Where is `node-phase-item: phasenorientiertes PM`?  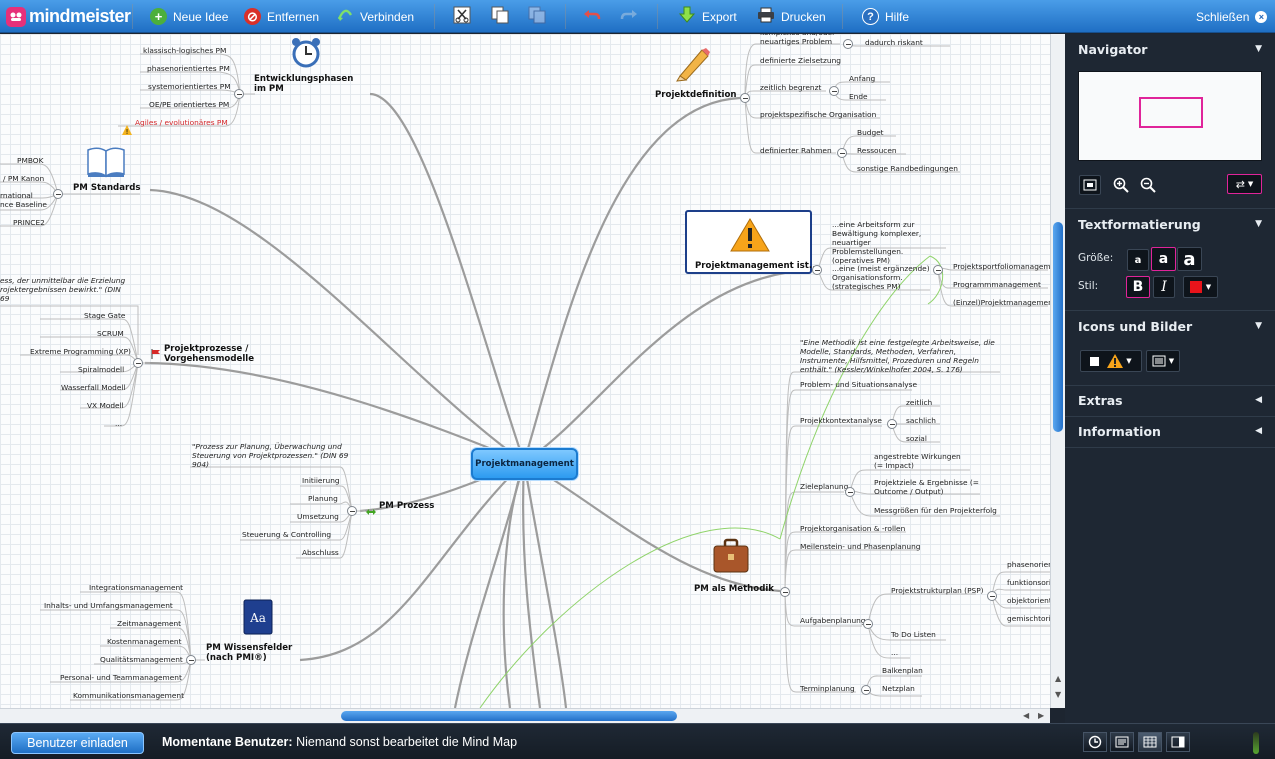 node-phase-item: phasenorientiertes PM is located at coordinates (188, 68).